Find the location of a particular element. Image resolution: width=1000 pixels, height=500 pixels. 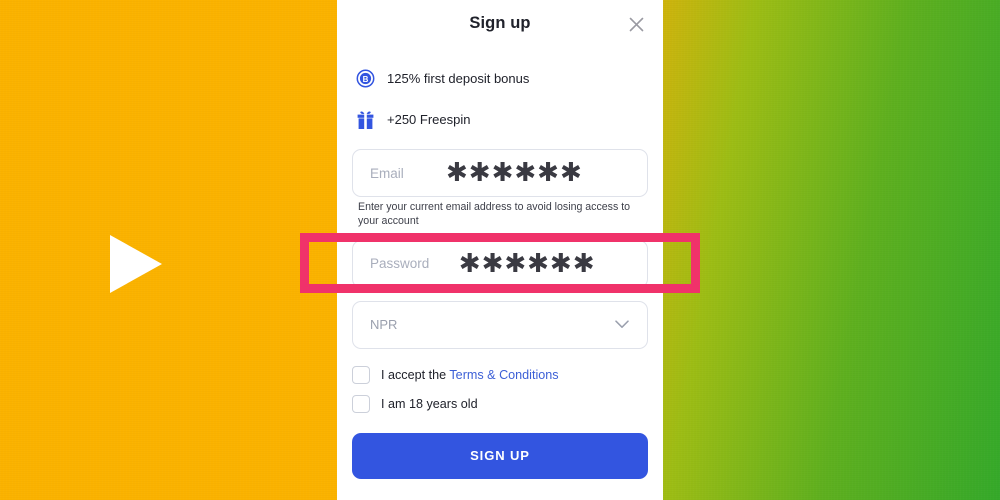

password-field-placeholder: Password is located at coordinates (400, 264).